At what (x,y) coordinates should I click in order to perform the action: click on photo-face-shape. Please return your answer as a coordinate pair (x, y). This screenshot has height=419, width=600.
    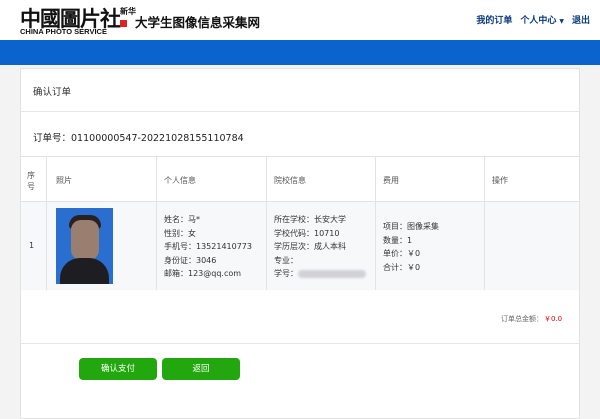
    Looking at the image, I should click on (85, 240).